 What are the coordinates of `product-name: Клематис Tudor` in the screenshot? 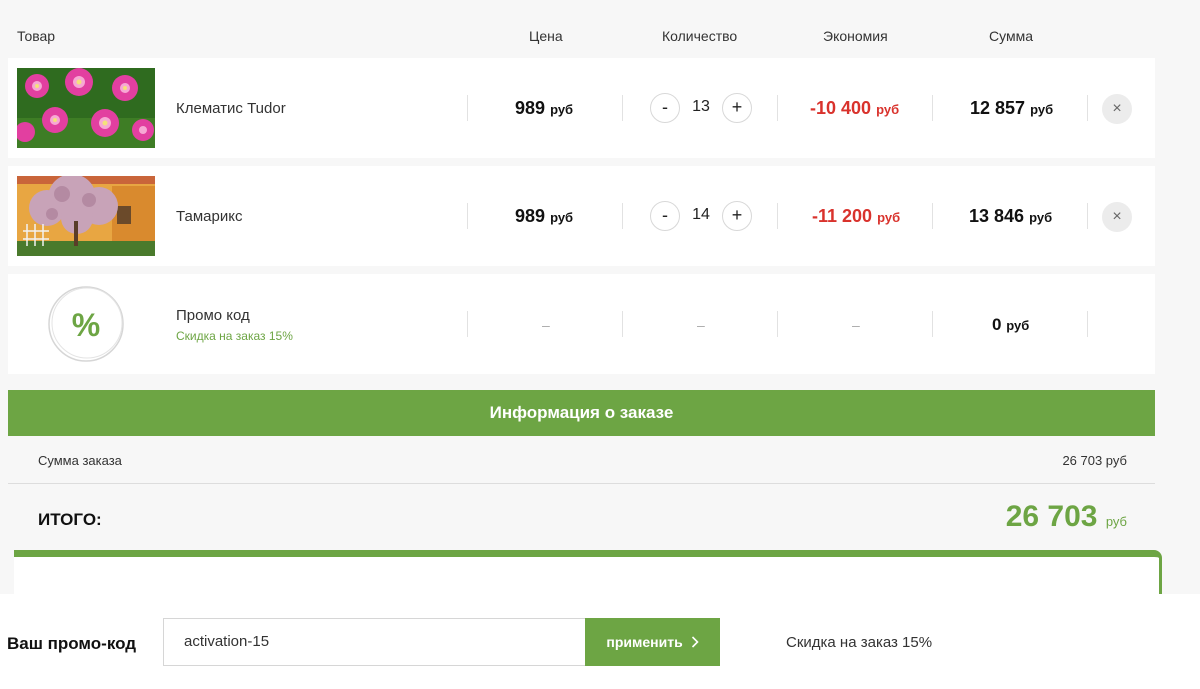 It's located at (231, 108).